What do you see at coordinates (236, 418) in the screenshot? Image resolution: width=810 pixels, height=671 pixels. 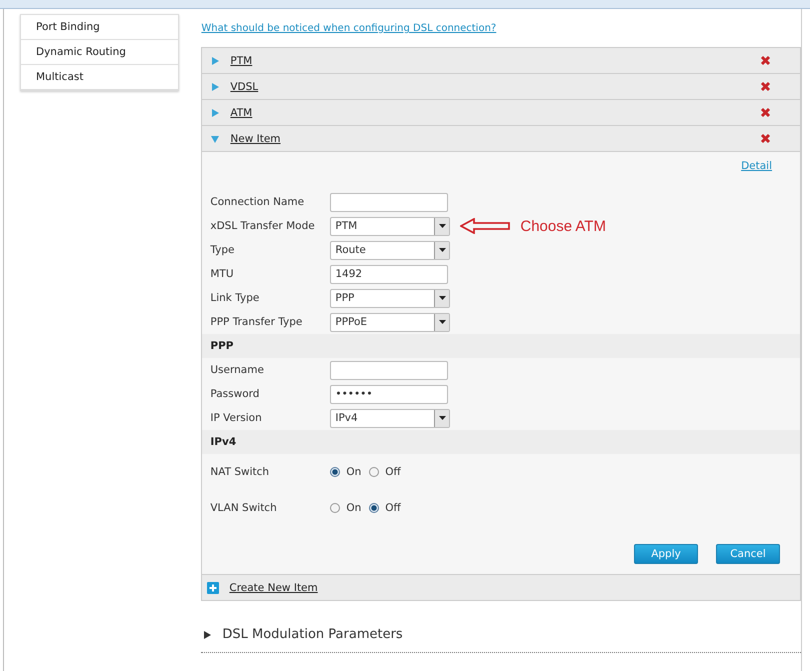 I see `field-label: IP Version` at bounding box center [236, 418].